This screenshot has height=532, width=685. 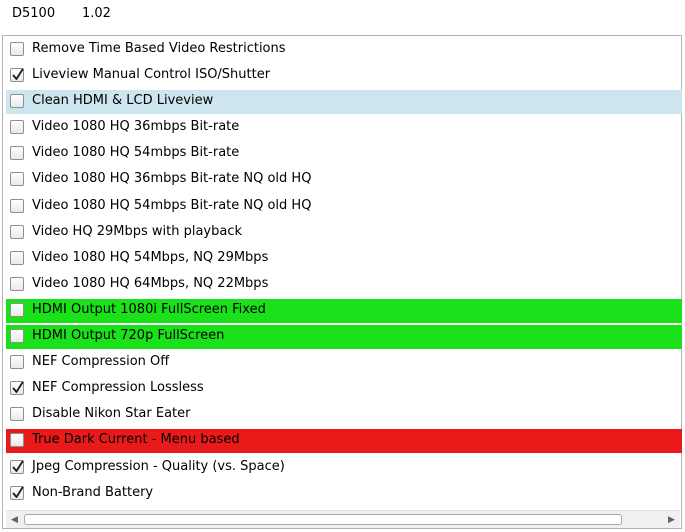 What do you see at coordinates (159, 48) in the screenshot?
I see `patch-item-label: Remove Time Based Video Restrictions` at bounding box center [159, 48].